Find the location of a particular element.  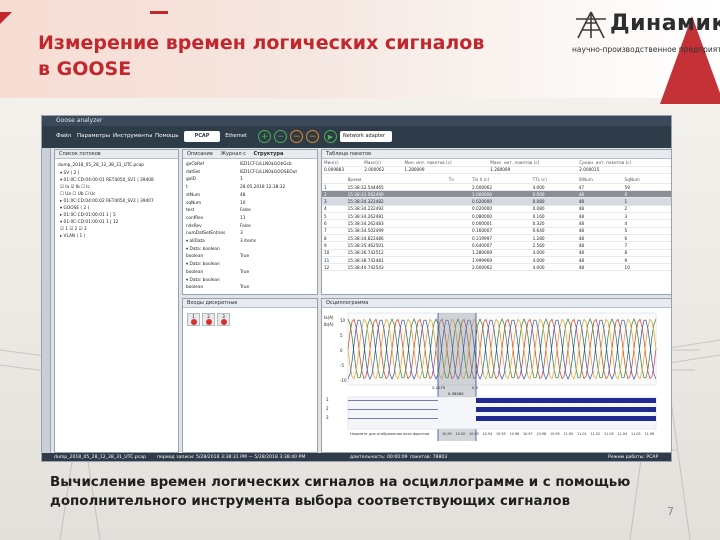

stream-row: ▾ 01:0C:CD:04:00:01 RET4050_SV1 | 39408 is located at coordinates (107, 181).